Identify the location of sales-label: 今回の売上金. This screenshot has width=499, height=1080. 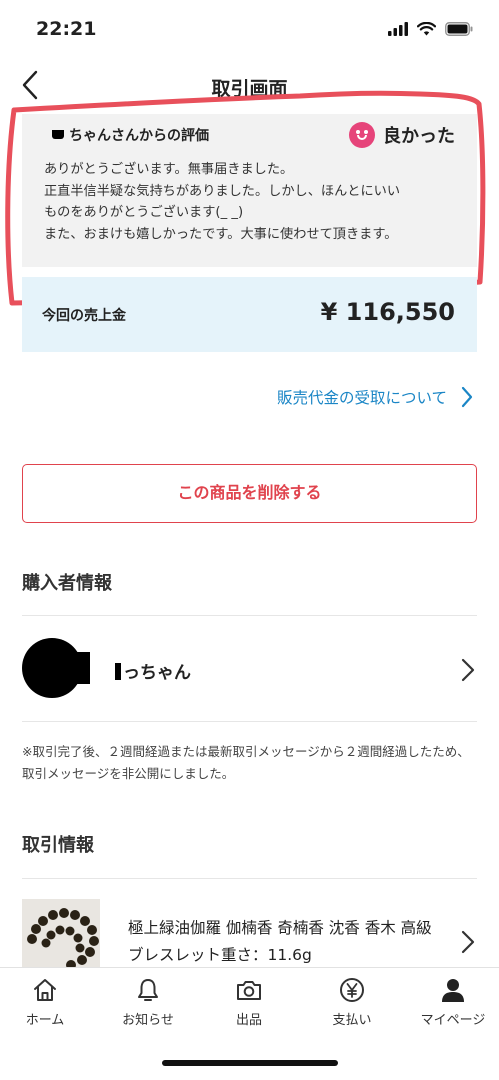
(84, 316).